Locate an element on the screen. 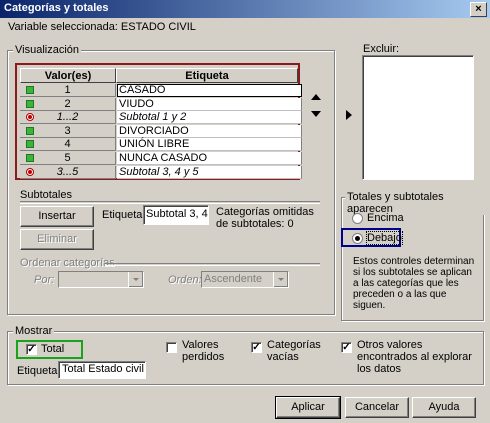 The height and width of the screenshot is (423, 490). row-label-cell: CASADO is located at coordinates (209, 90).